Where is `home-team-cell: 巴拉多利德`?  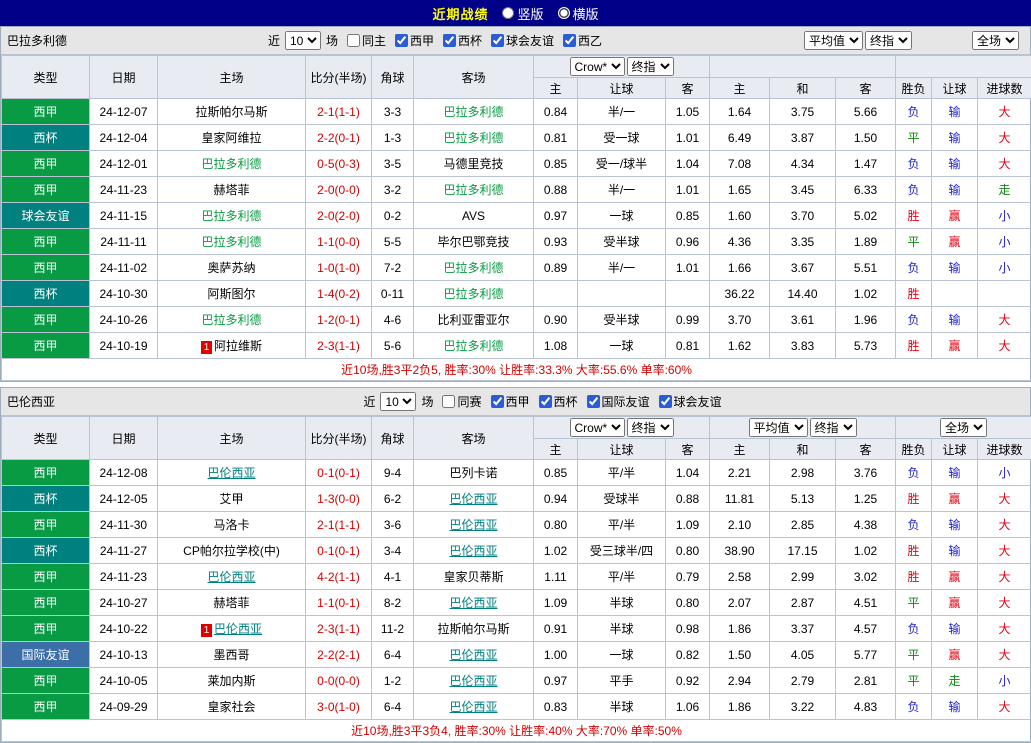 home-team-cell: 巴拉多利德 is located at coordinates (232, 164).